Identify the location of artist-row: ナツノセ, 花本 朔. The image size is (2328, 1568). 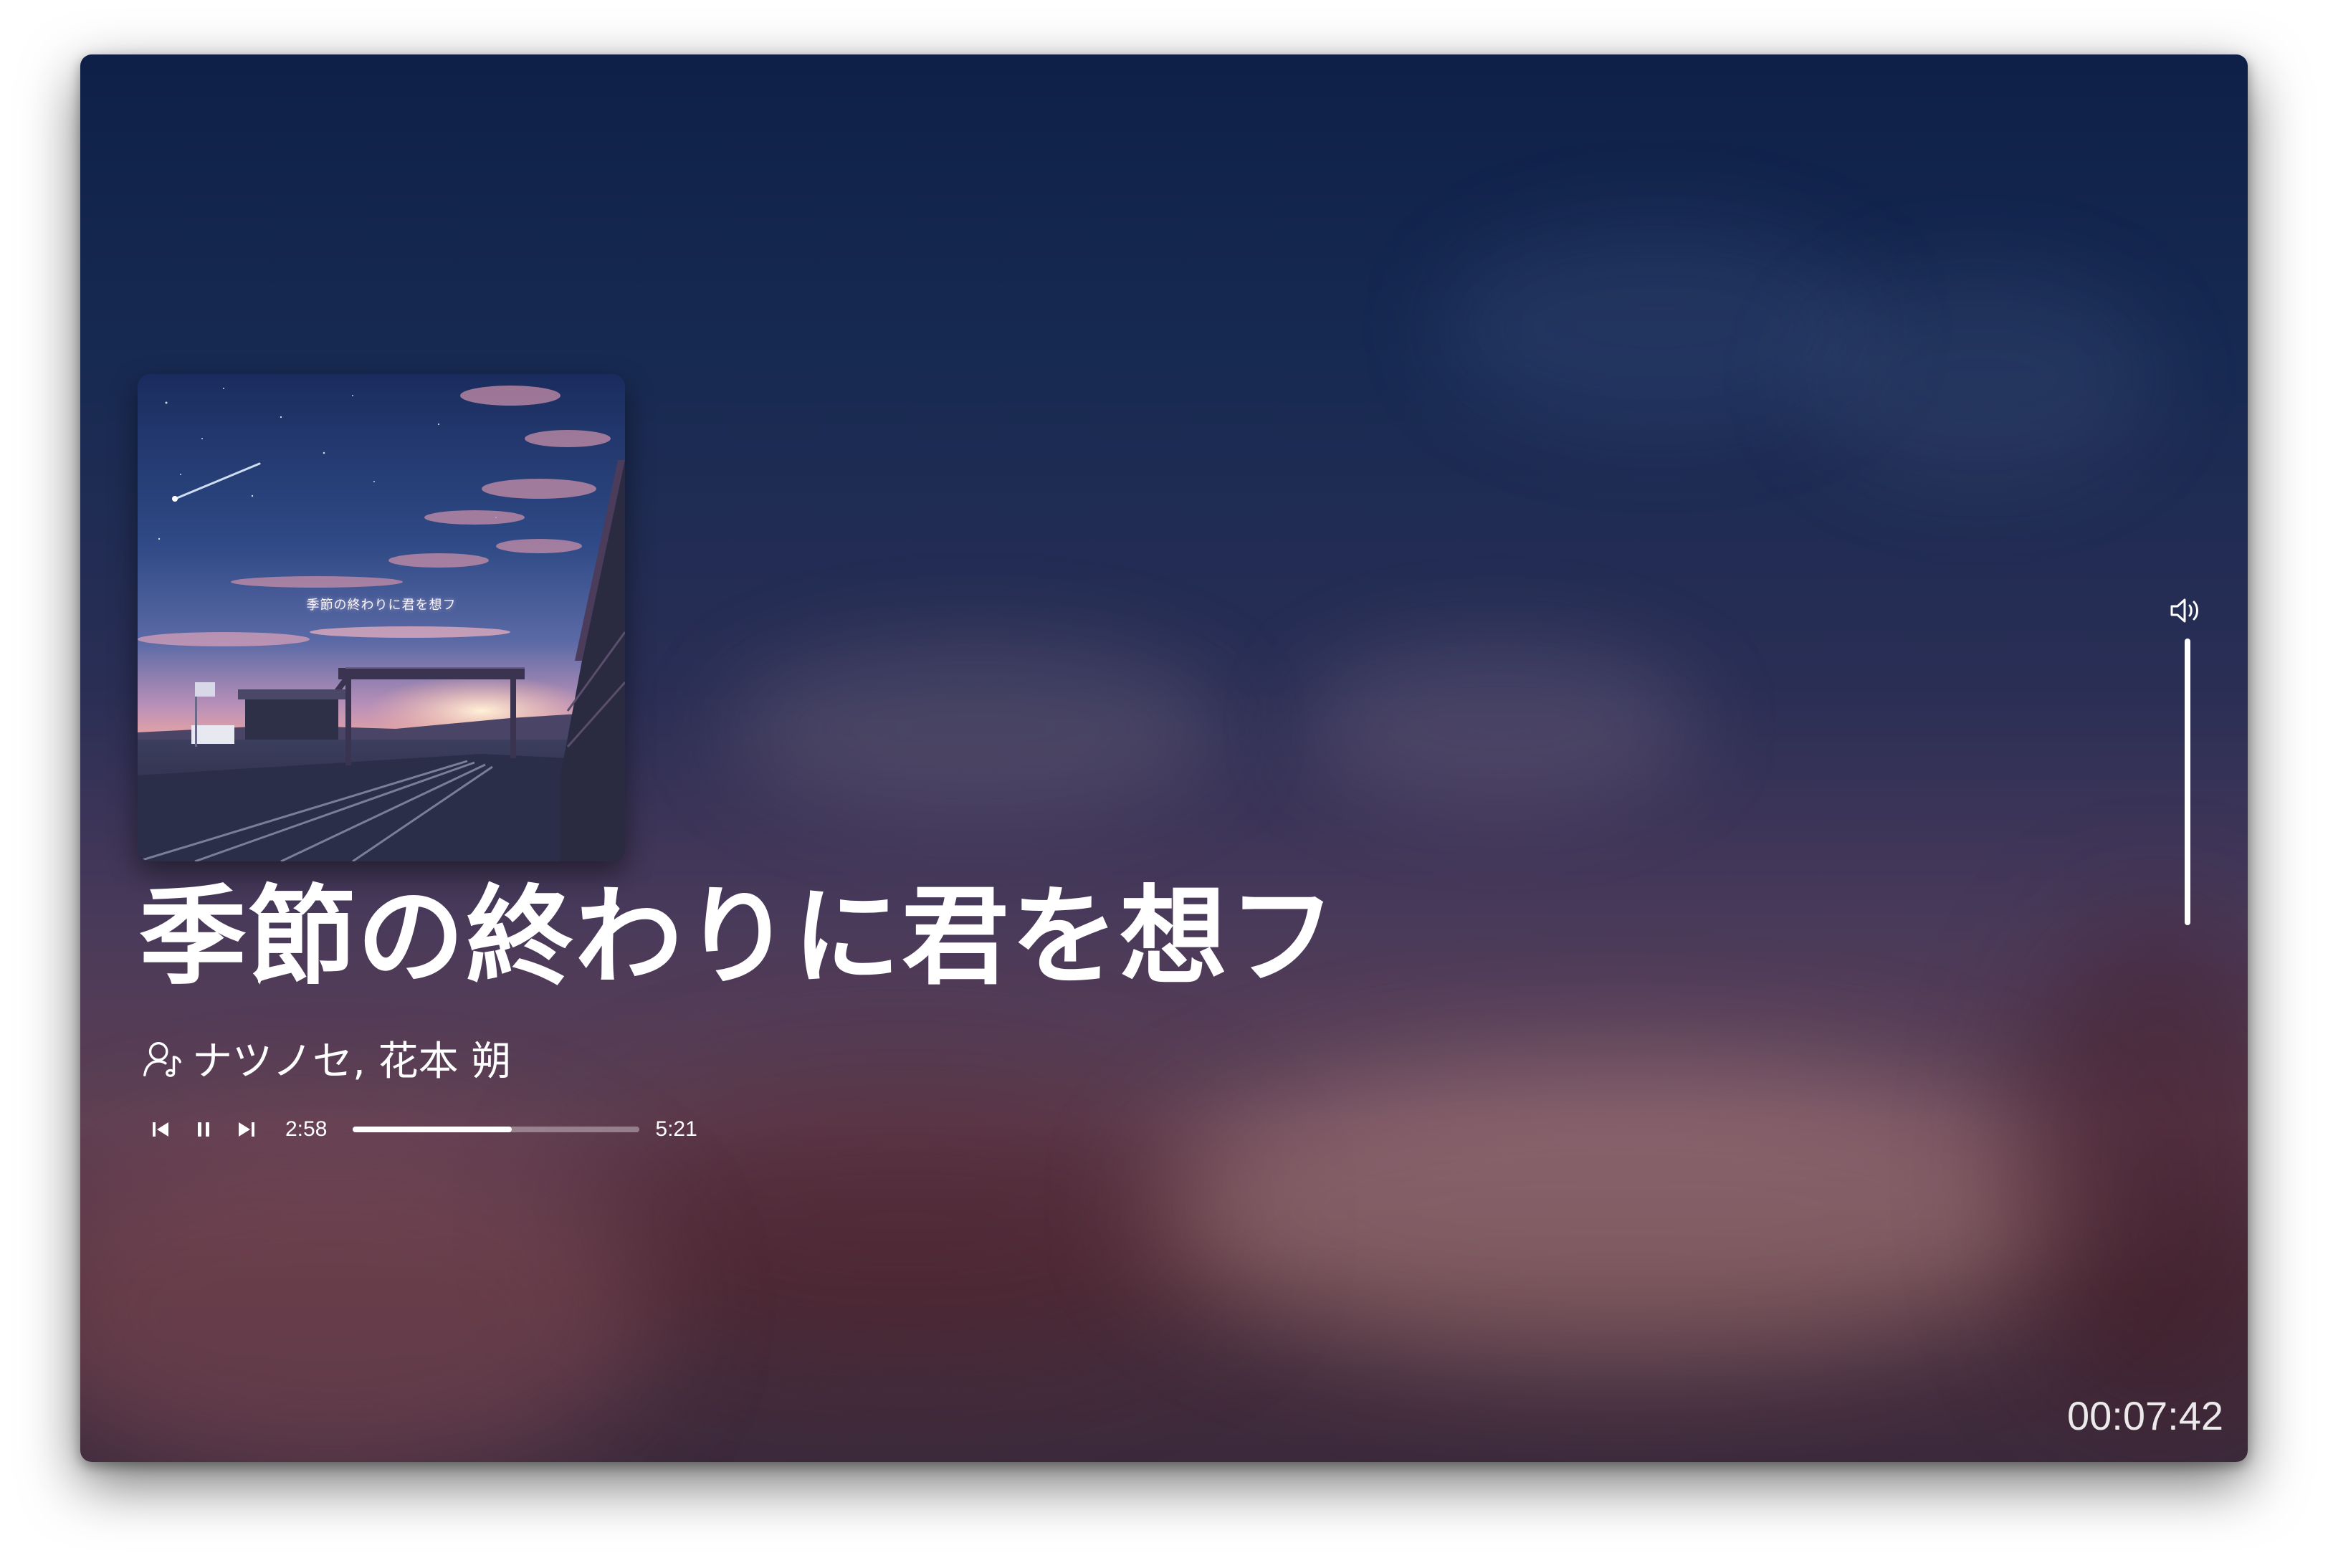
(325, 1058).